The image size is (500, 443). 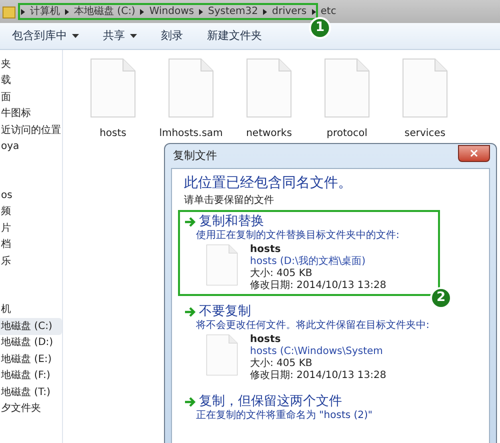 I want to click on nav-item: 频, so click(x=31, y=212).